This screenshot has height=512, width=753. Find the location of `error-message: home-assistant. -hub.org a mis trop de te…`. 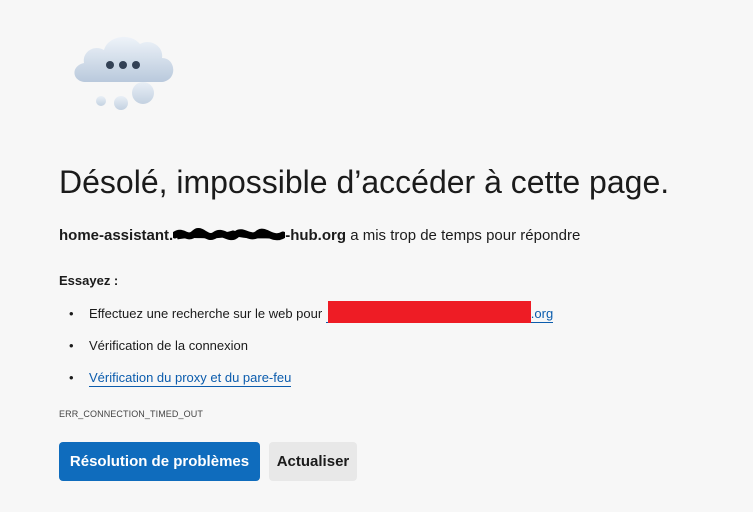

error-message: home-assistant. -hub.org a mis trop de te… is located at coordinates (319, 235).